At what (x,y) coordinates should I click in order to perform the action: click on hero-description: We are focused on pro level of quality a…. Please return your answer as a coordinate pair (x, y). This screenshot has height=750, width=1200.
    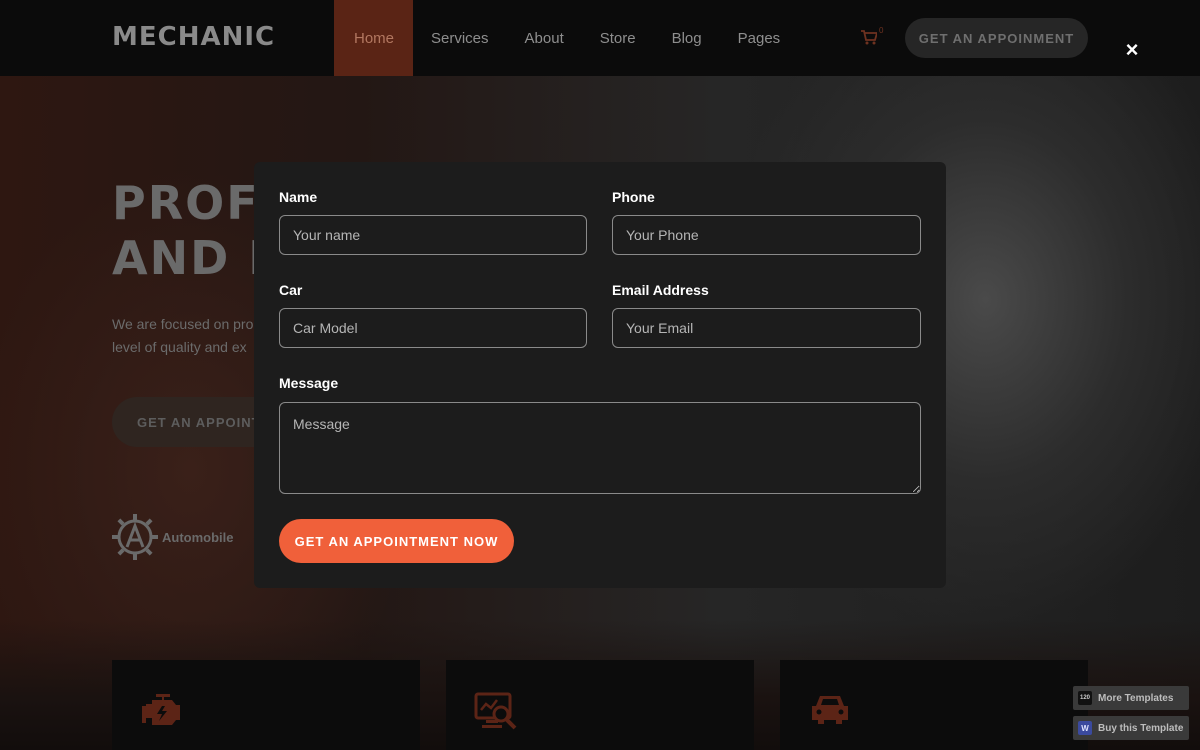
    Looking at the image, I should click on (183, 336).